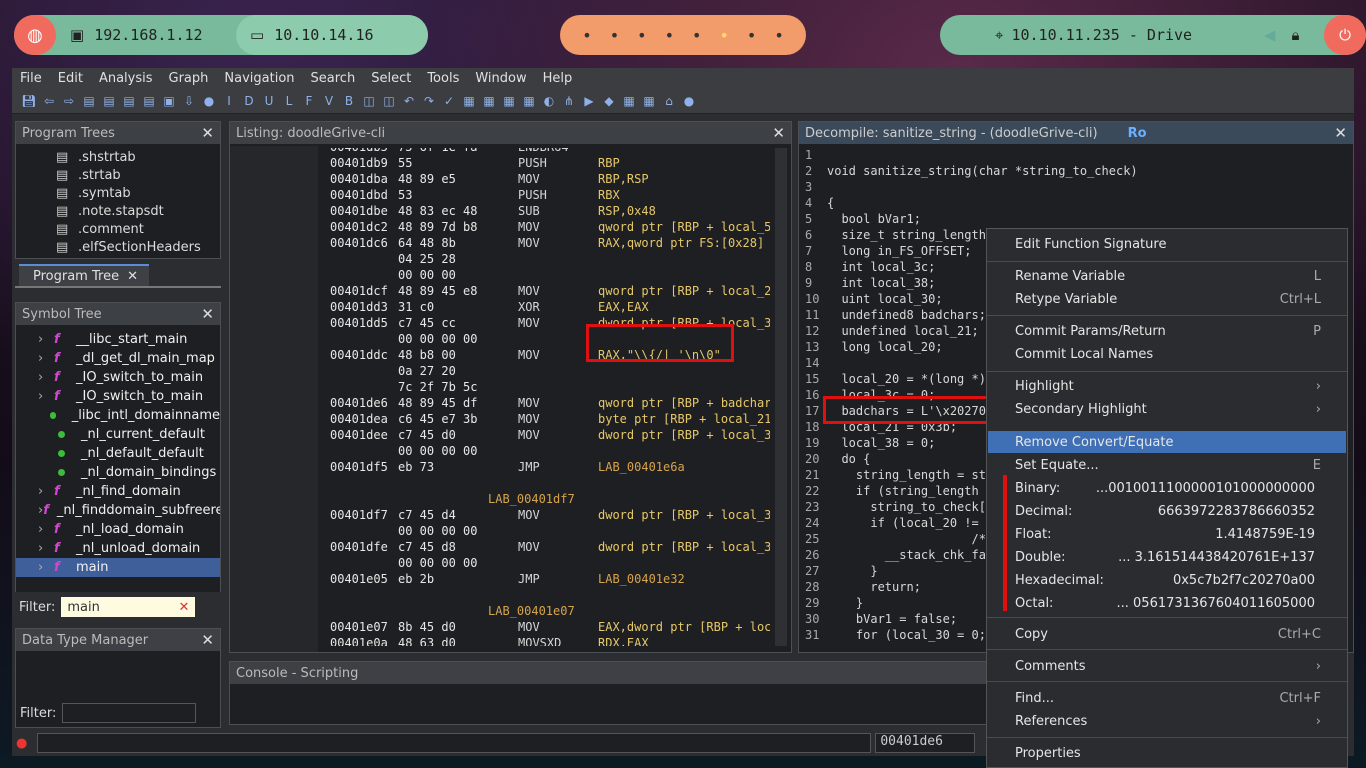 The image size is (1366, 768). I want to click on toolbar-button-icon: ◆, so click(609, 101).